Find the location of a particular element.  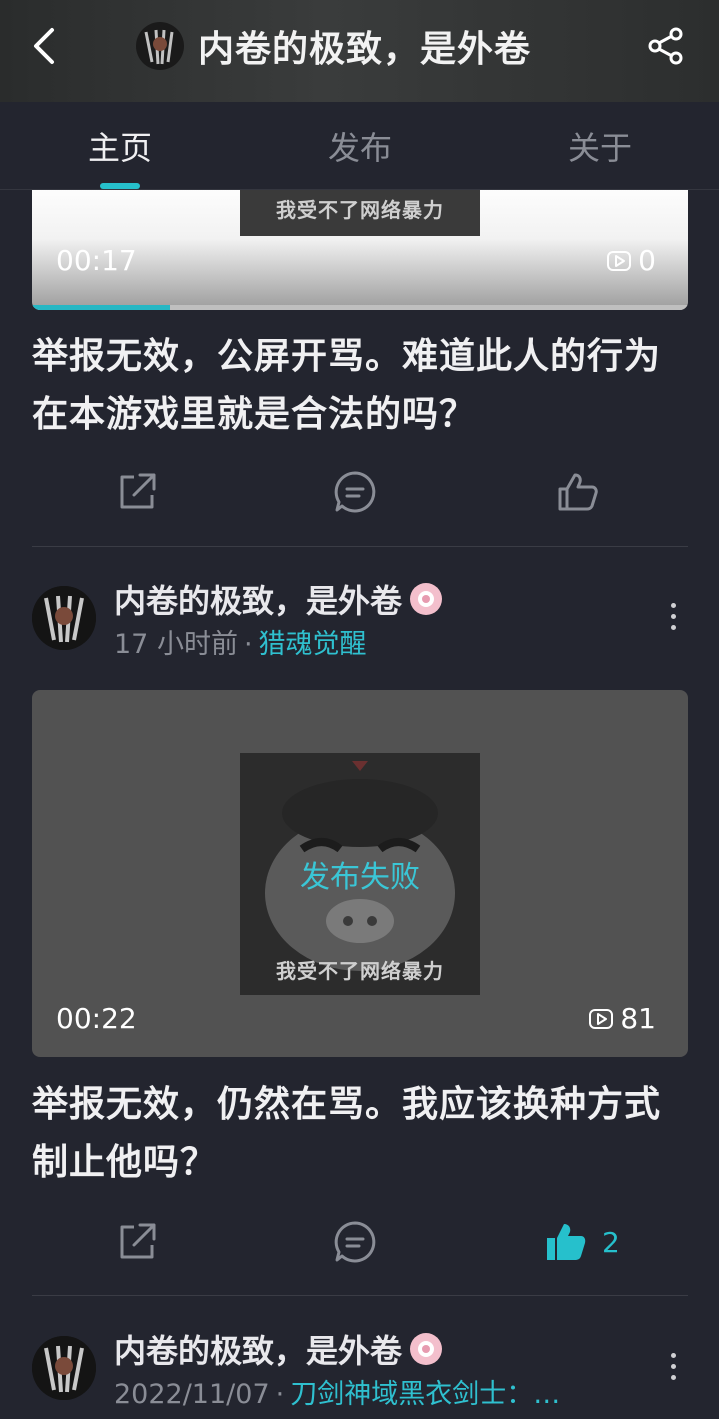

video-player: 我受不了网络暴力 00:17 0 is located at coordinates (360, 250).